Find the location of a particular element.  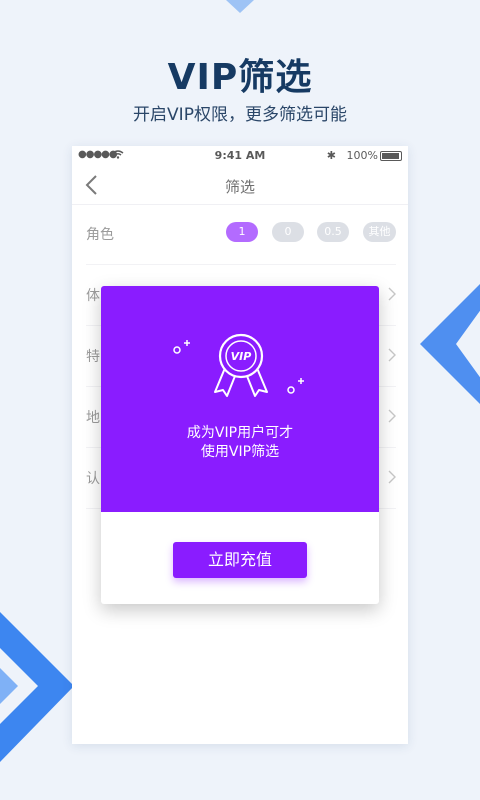

award-ribbon-icon: VIP is located at coordinates (238, 365).